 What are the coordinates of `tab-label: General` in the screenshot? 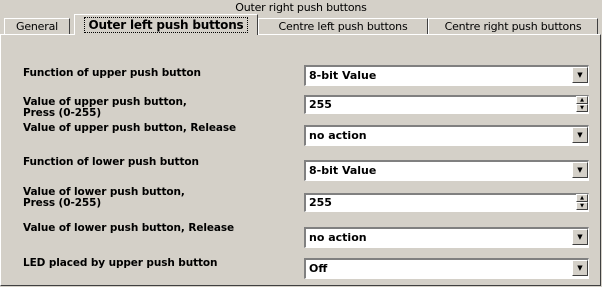 It's located at (37, 26).